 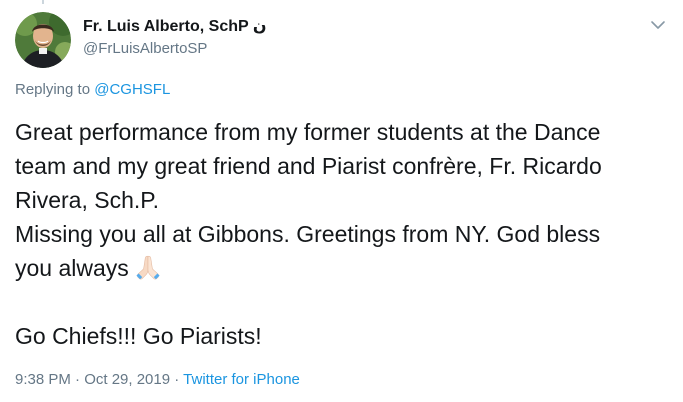 What do you see at coordinates (174, 49) in the screenshot?
I see `author-handle: @FrLuisAlbertoSP` at bounding box center [174, 49].